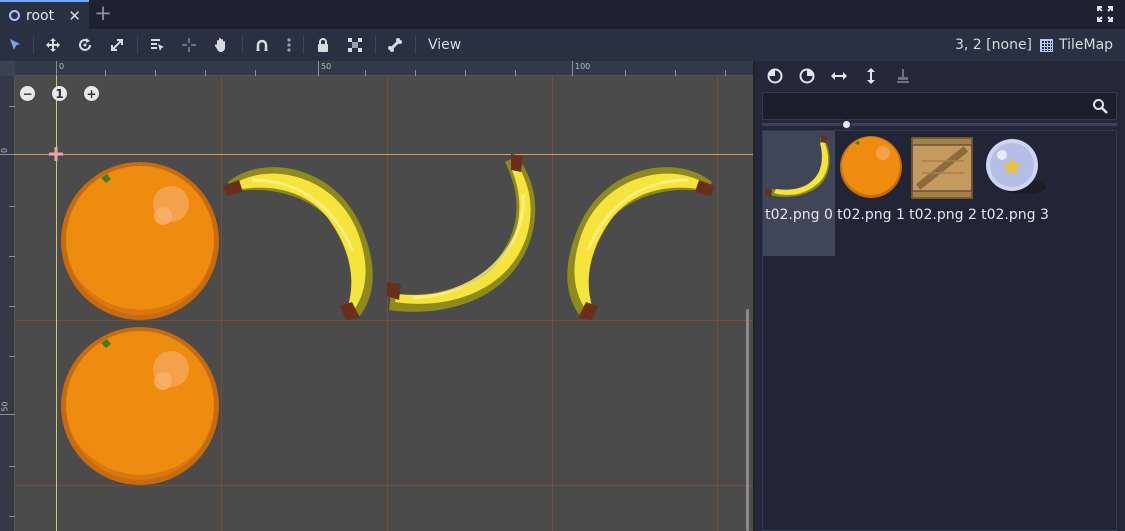  Describe the element at coordinates (775, 76) in the screenshot. I see `rotate-left-icon` at that location.